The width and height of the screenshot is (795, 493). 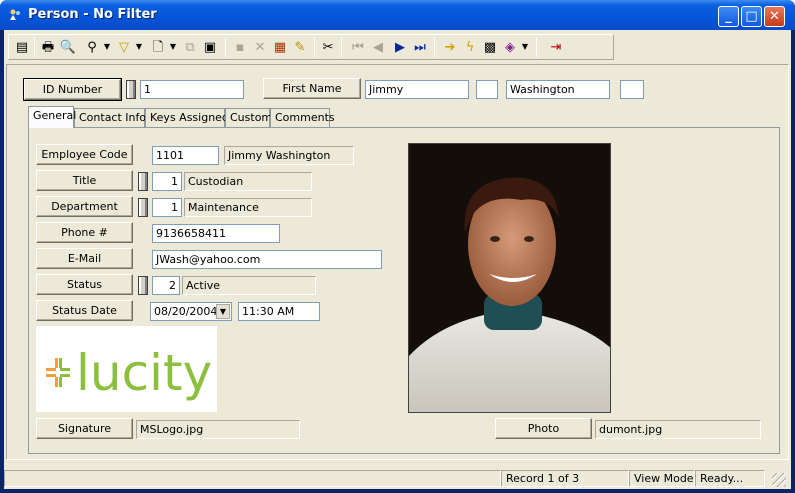 I want to click on status-date-picker: 08/20/2004 ▼, so click(x=191, y=311).